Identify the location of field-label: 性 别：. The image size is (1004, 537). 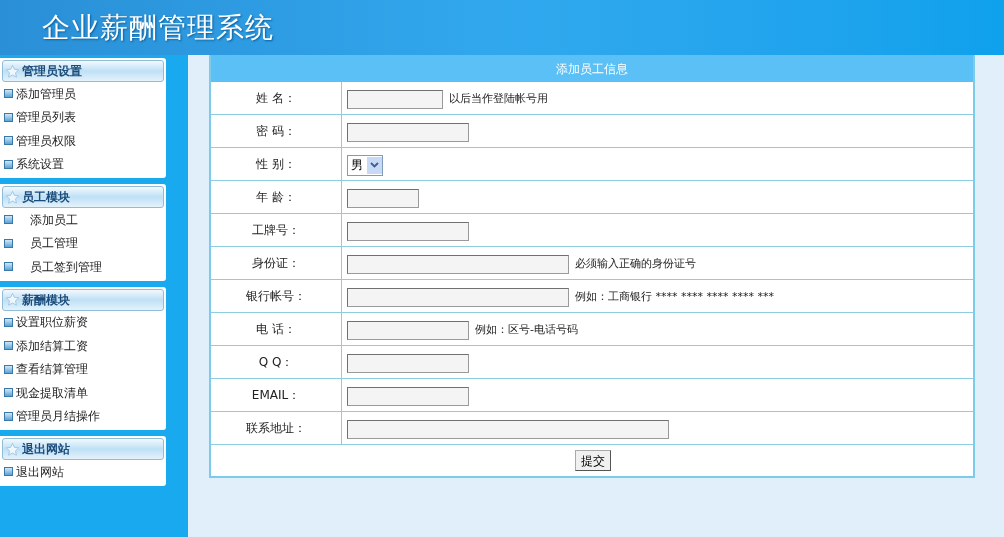
(276, 164).